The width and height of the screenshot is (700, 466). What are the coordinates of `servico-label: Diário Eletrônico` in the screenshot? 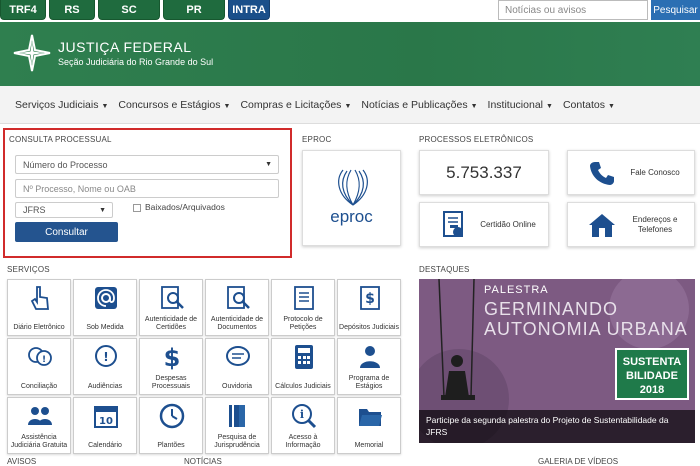 It's located at (39, 327).